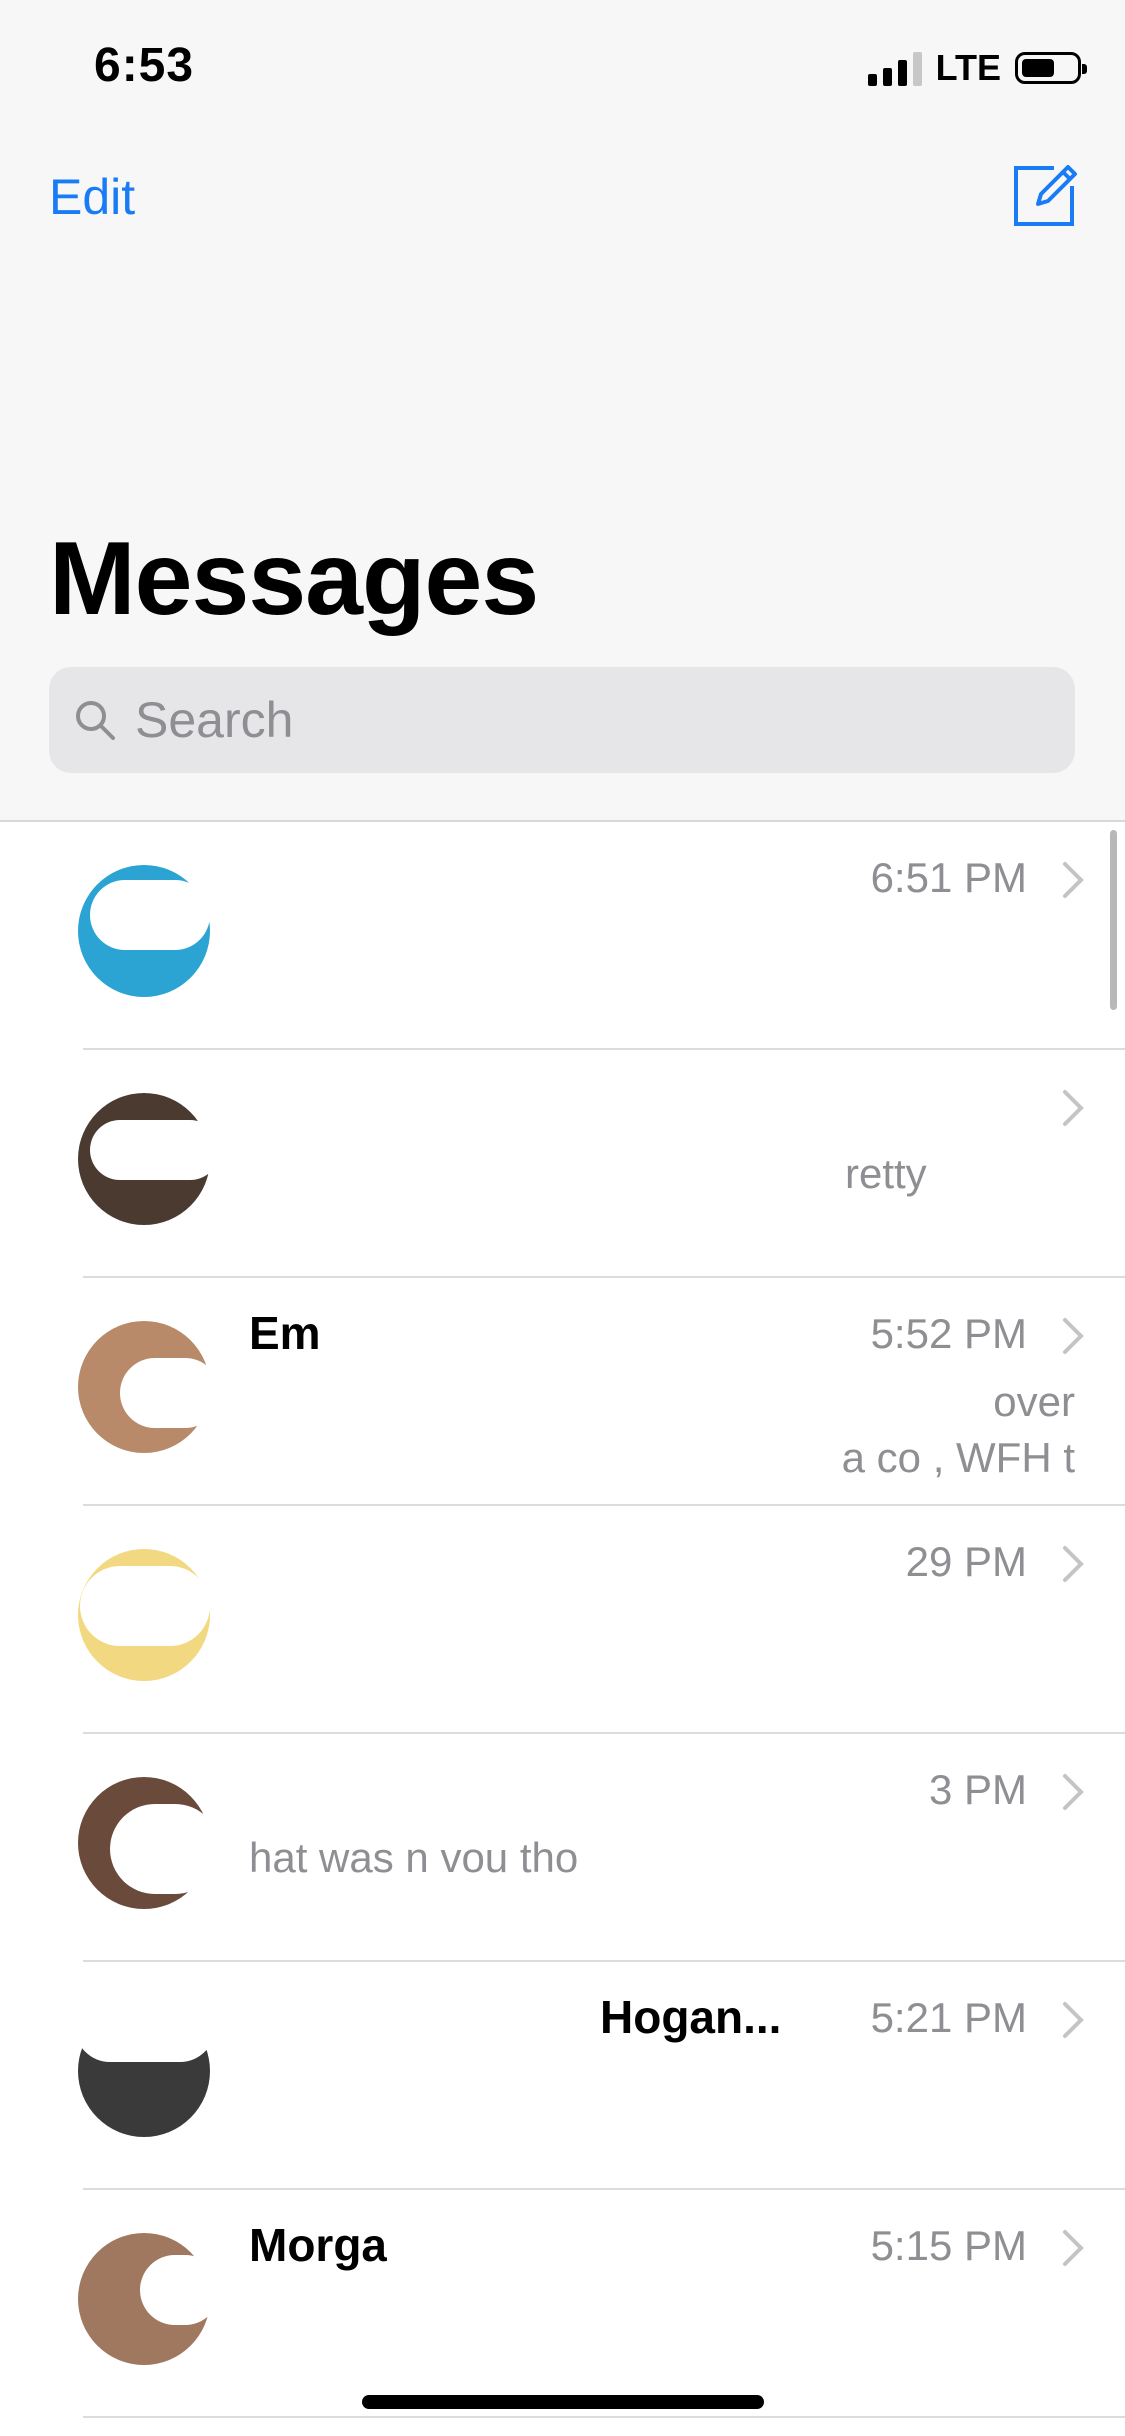  Describe the element at coordinates (1113, 920) in the screenshot. I see `scrollbar` at that location.